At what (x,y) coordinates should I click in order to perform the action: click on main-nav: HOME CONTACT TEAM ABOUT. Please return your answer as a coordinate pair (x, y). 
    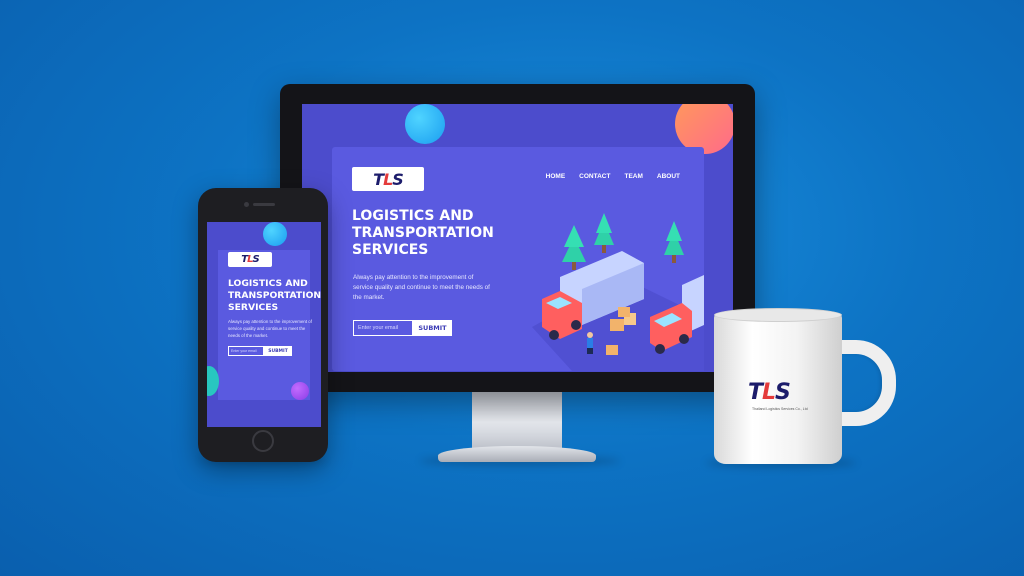
    Looking at the image, I should click on (613, 176).